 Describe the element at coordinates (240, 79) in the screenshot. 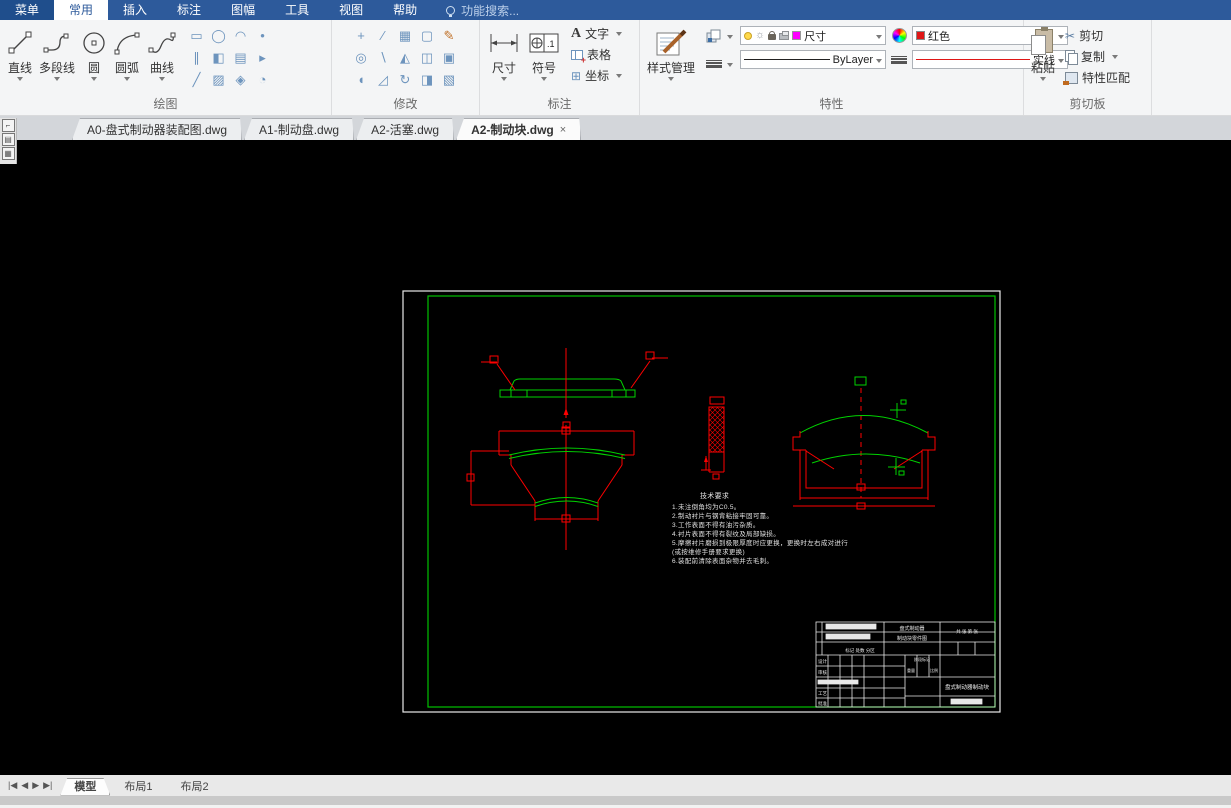

I see `block-icon: ◈` at that location.